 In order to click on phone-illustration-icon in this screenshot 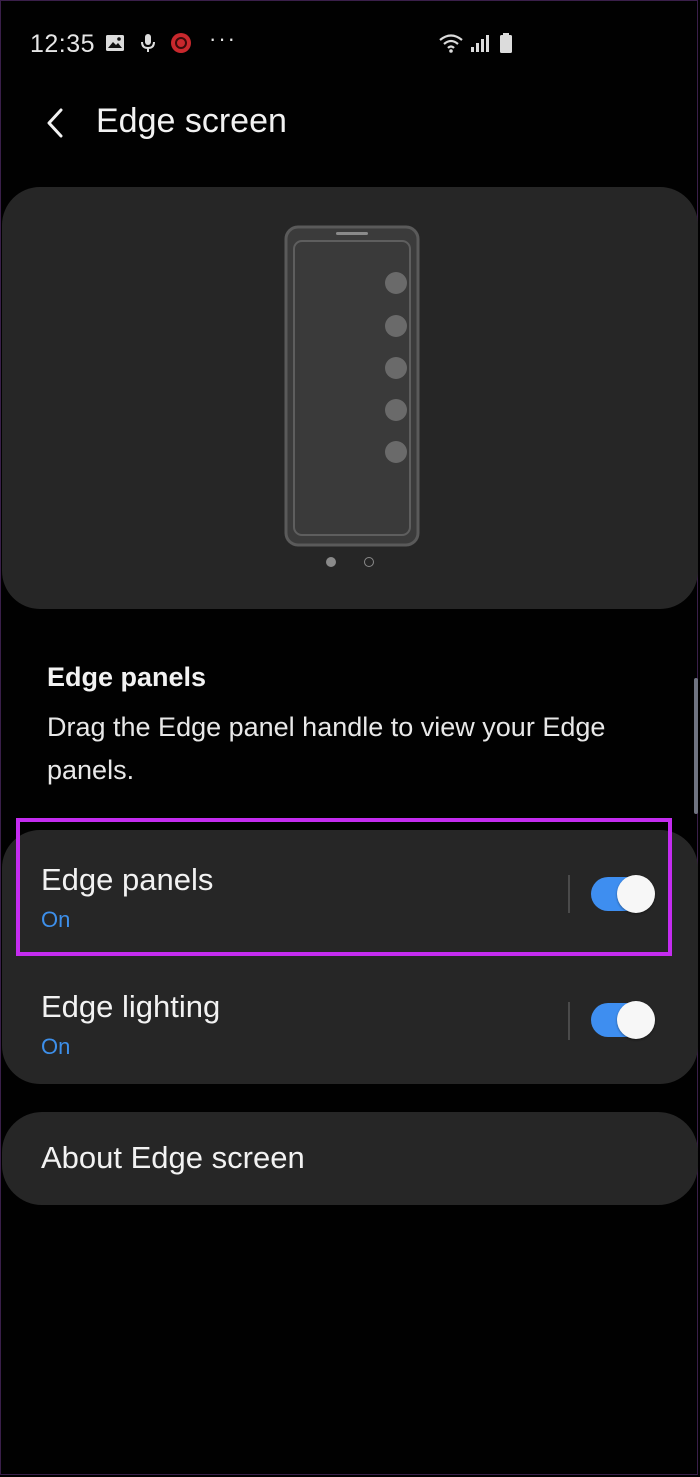, I will do `click(352, 386)`.